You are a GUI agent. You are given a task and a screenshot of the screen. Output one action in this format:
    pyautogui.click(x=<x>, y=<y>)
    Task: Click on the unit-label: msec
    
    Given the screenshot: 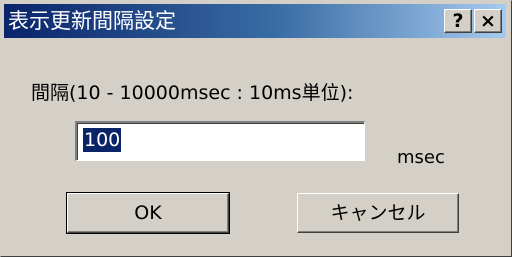 What is the action you would take?
    pyautogui.click(x=421, y=157)
    